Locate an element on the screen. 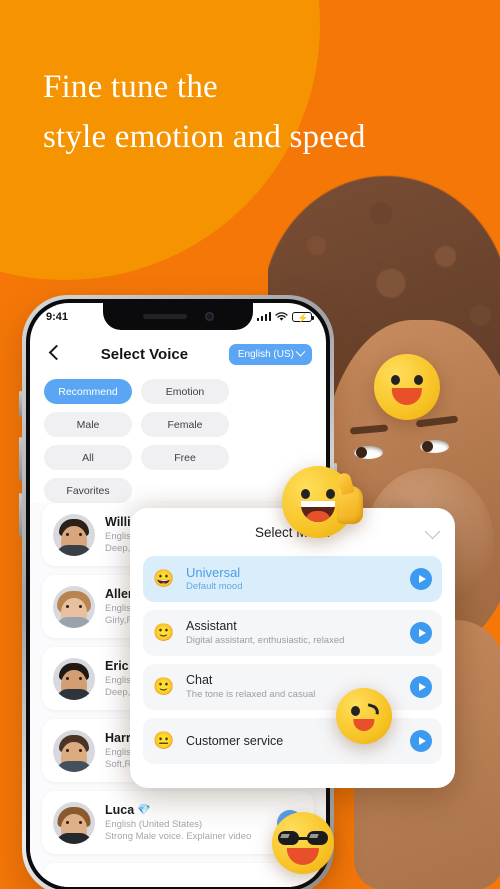  mood-emoji-icon: 😀 is located at coordinates (164, 578).